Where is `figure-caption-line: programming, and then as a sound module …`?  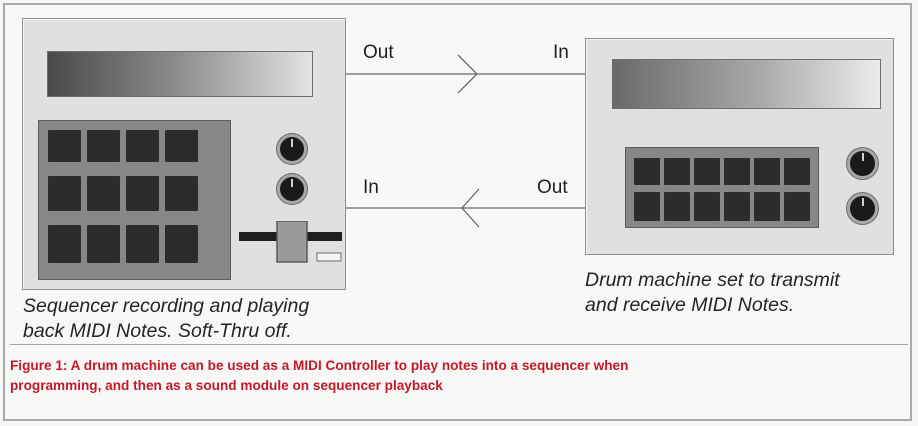
figure-caption-line: programming, and then as a sound module … is located at coordinates (226, 385).